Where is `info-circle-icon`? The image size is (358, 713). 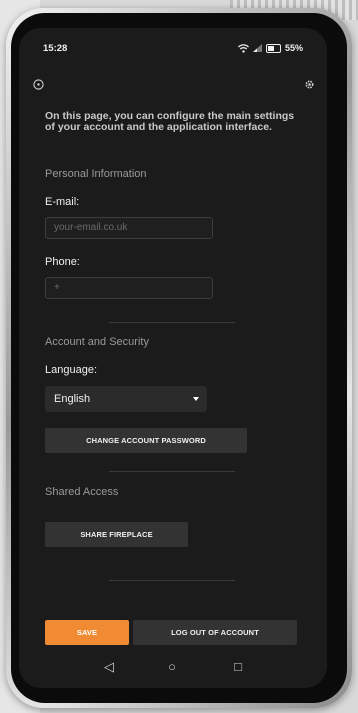 info-circle-icon is located at coordinates (38, 85).